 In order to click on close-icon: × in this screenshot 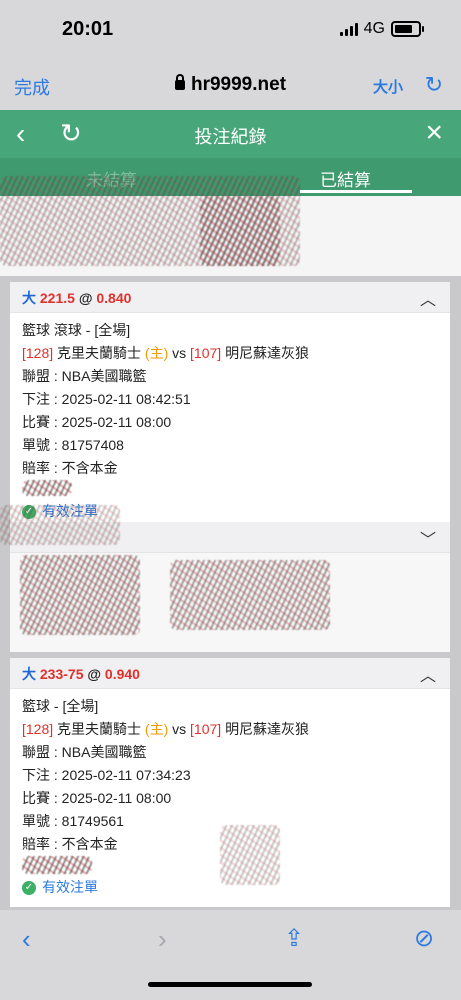, I will do `click(434, 133)`.